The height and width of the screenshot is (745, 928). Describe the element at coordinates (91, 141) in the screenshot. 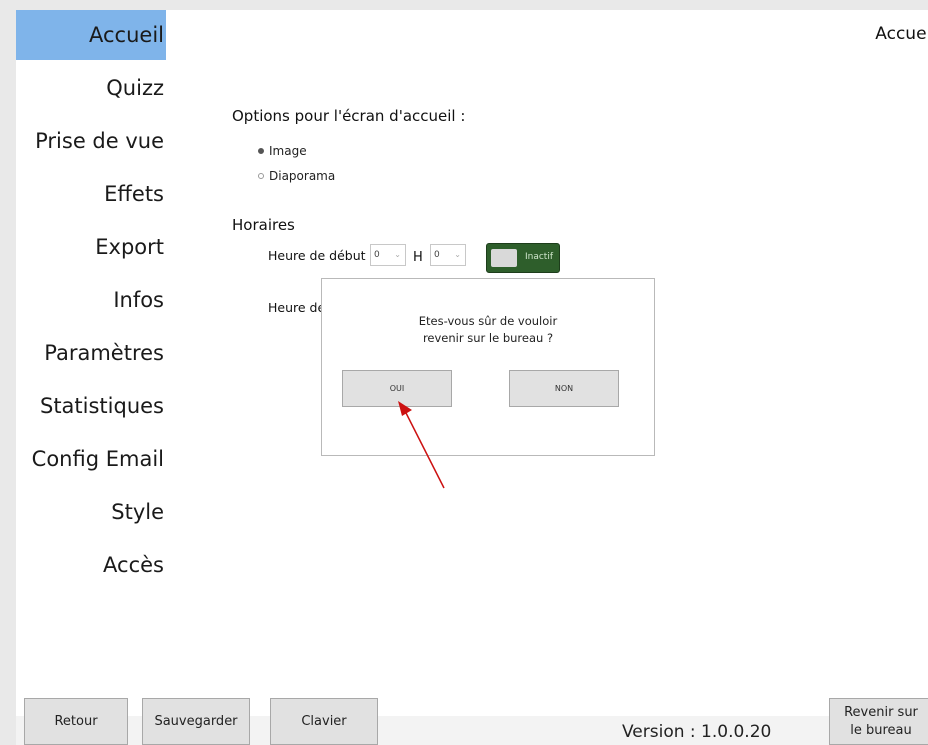

I see `sidebar-item-prise-de-vue: Prise de vue` at that location.